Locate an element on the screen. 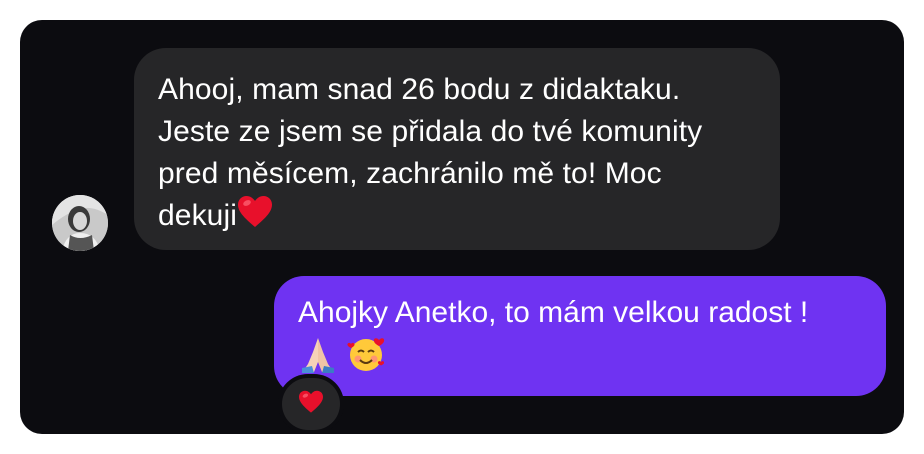  avatar-photo is located at coordinates (80, 223).